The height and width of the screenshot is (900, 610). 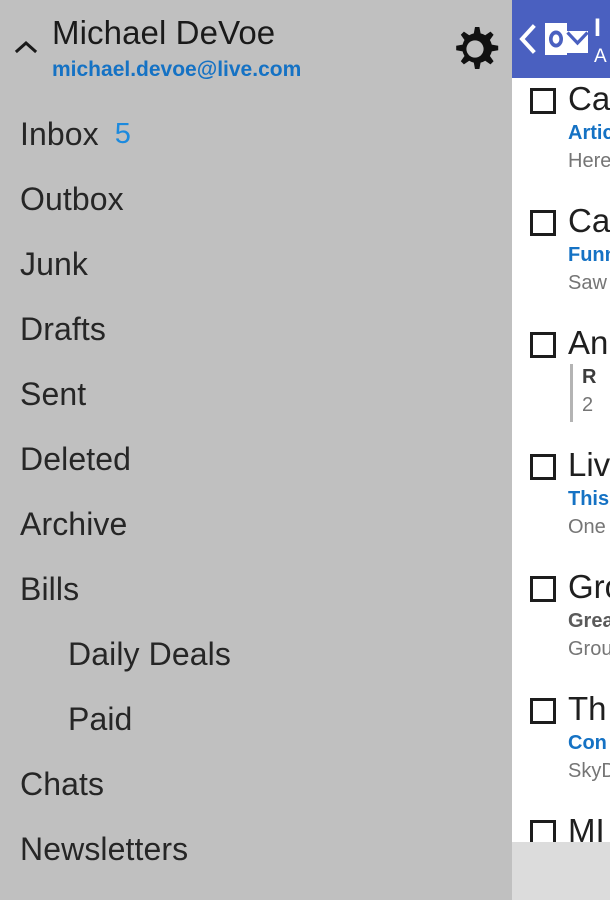 I want to click on message-preview: Saw, so click(x=587, y=283).